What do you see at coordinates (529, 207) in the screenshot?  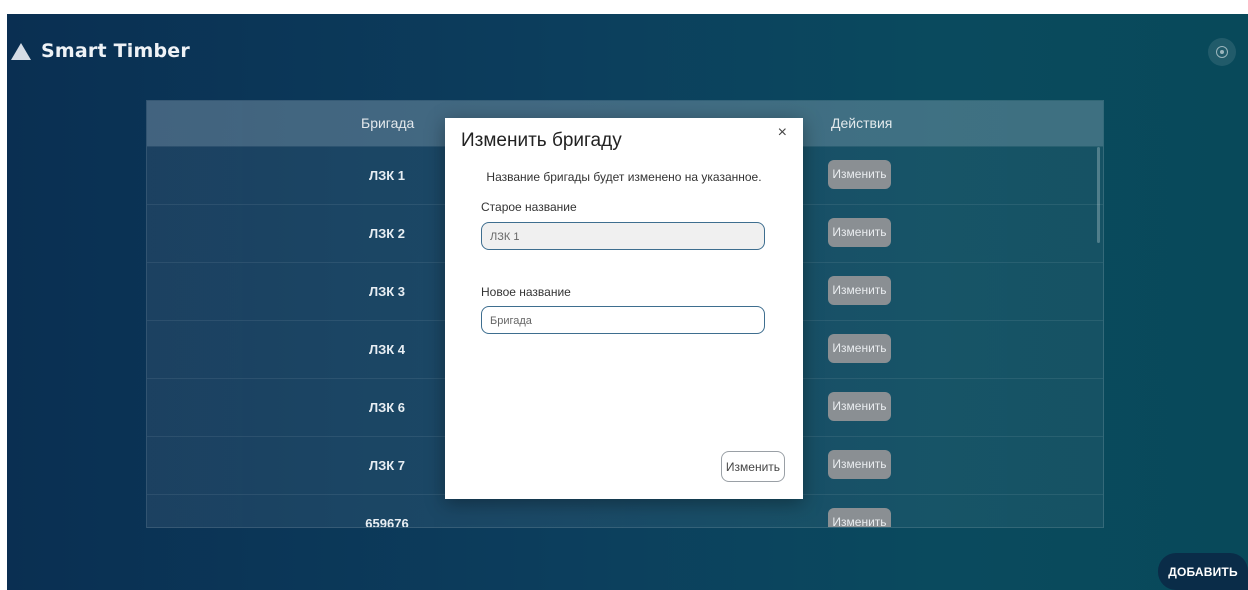 I see `old-name-label: Старое название` at bounding box center [529, 207].